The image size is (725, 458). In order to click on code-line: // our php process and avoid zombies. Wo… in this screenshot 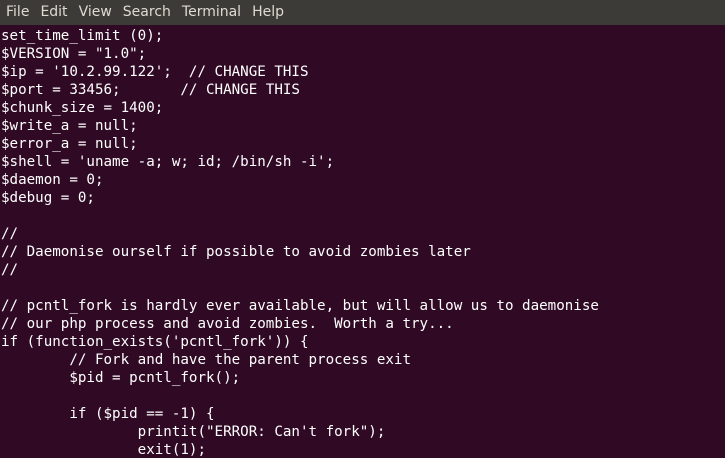, I will do `click(227, 324)`.